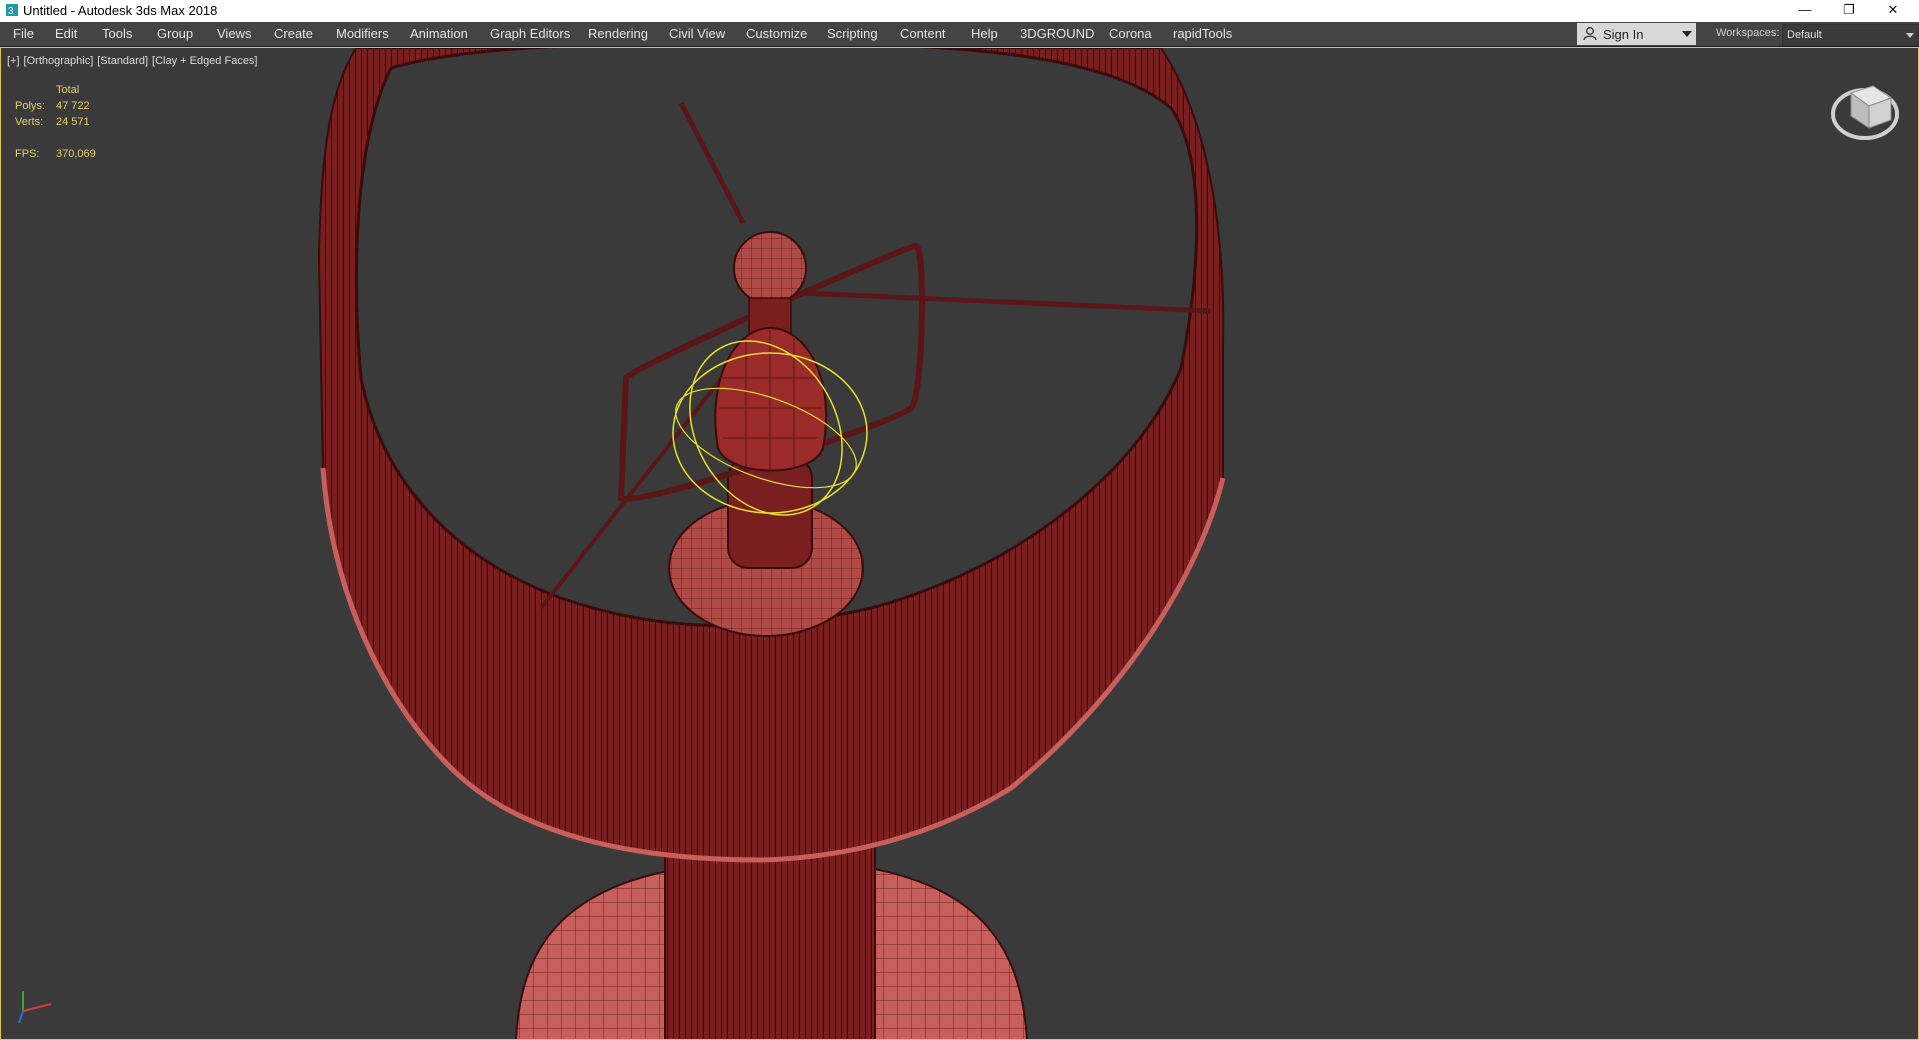 This screenshot has width=1919, height=1040. What do you see at coordinates (1805, 11) in the screenshot?
I see `minimize-button: —` at bounding box center [1805, 11].